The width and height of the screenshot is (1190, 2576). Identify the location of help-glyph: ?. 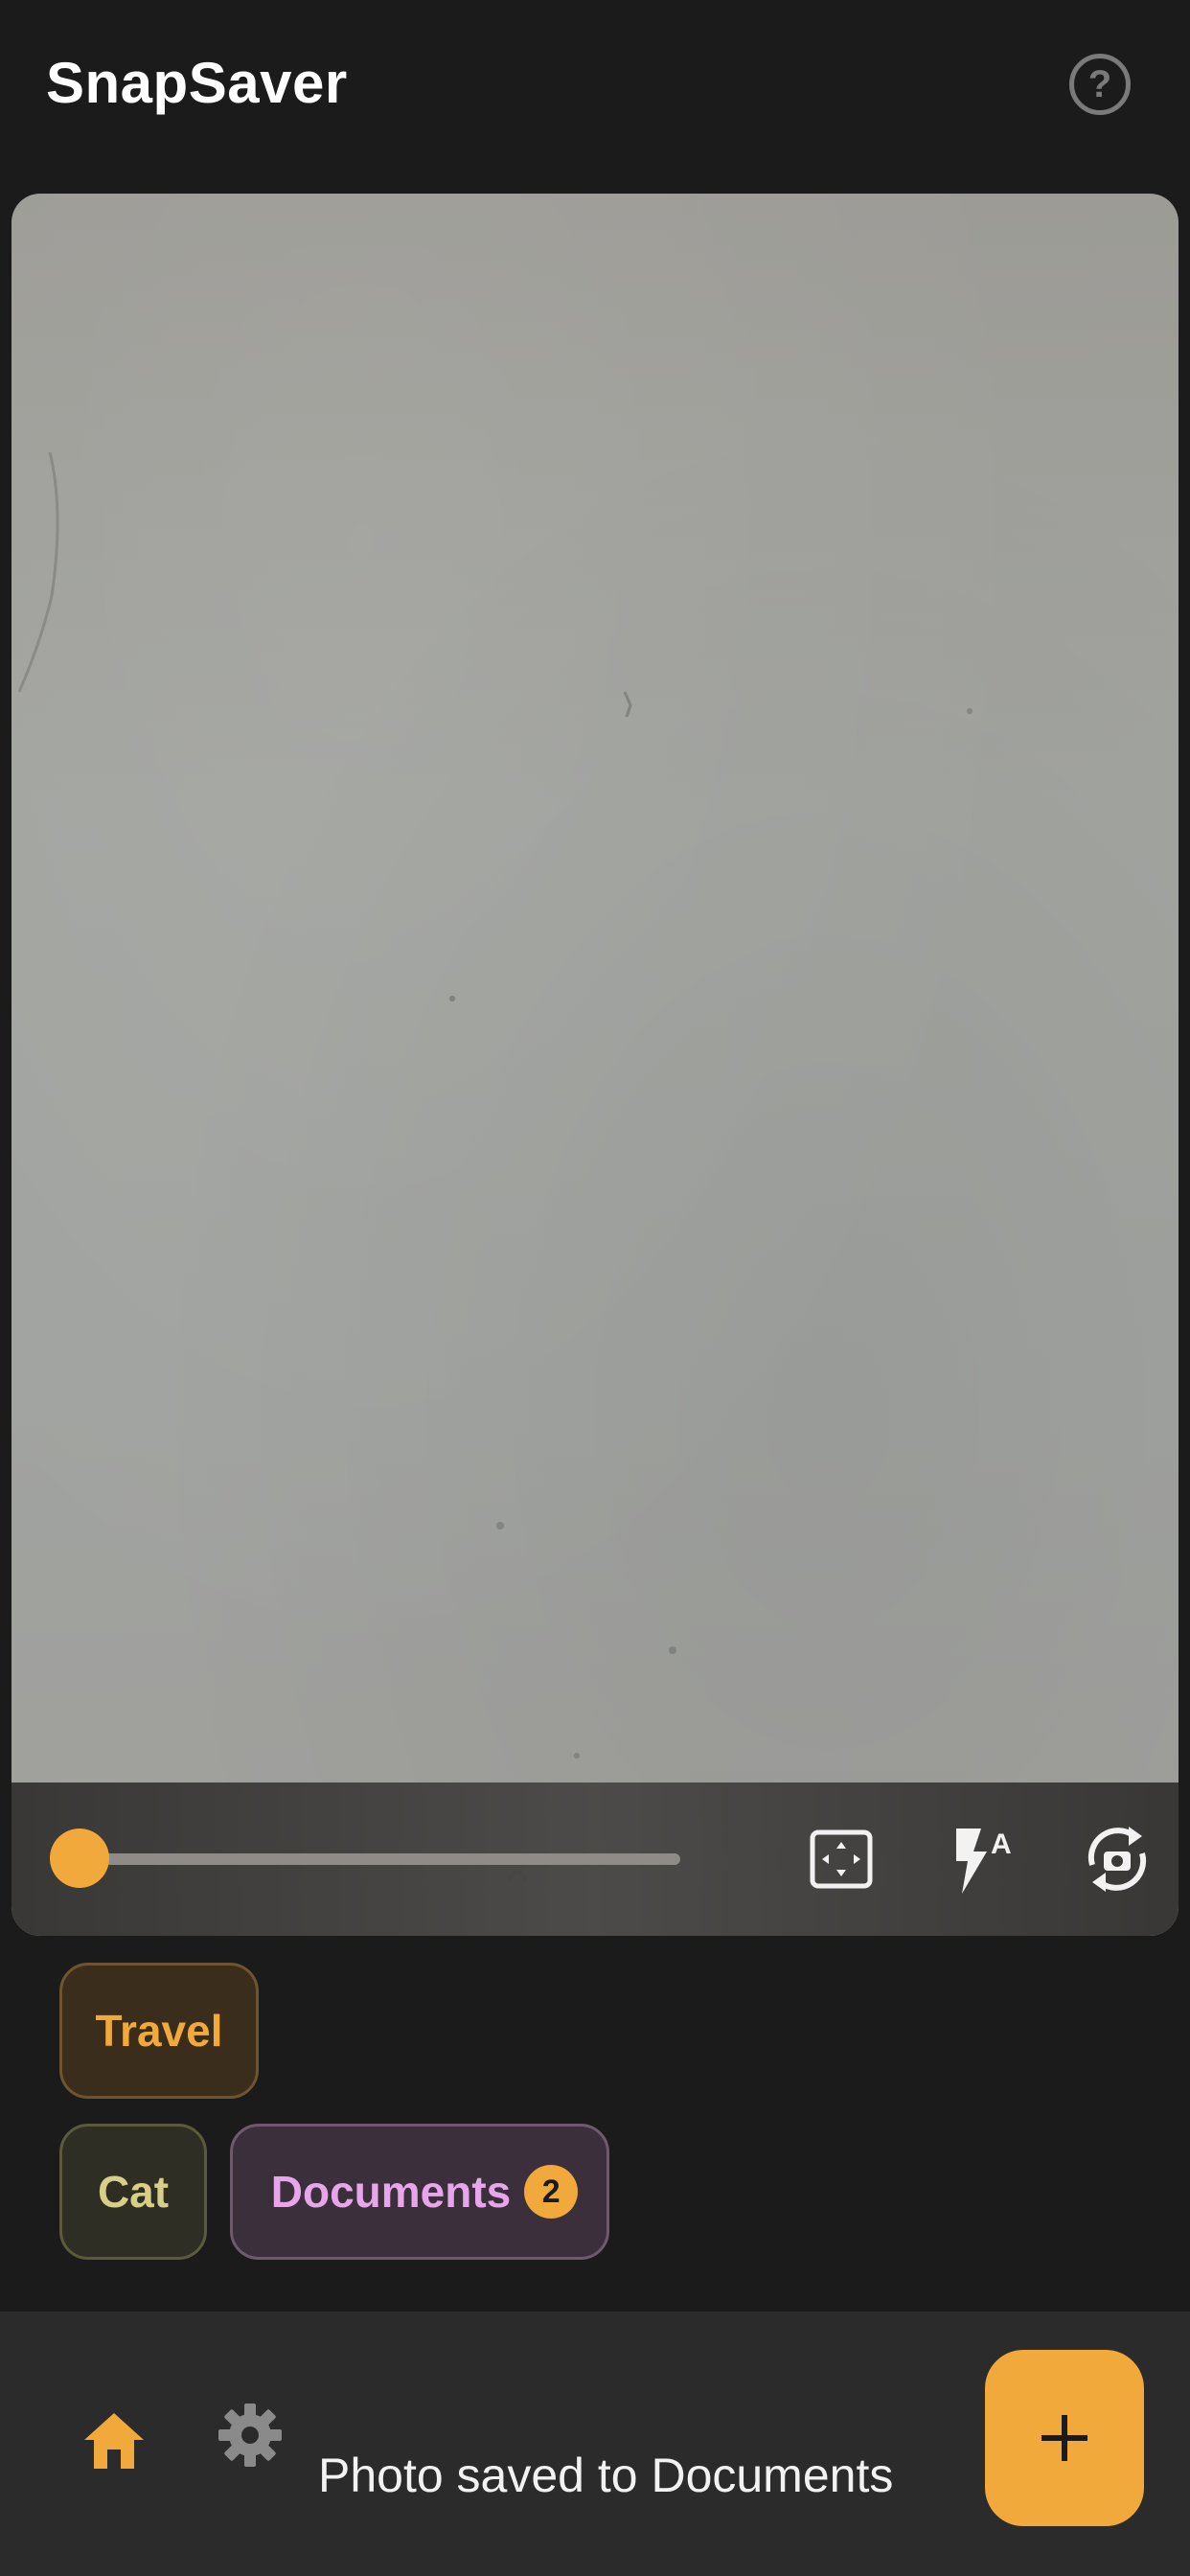
(1100, 83).